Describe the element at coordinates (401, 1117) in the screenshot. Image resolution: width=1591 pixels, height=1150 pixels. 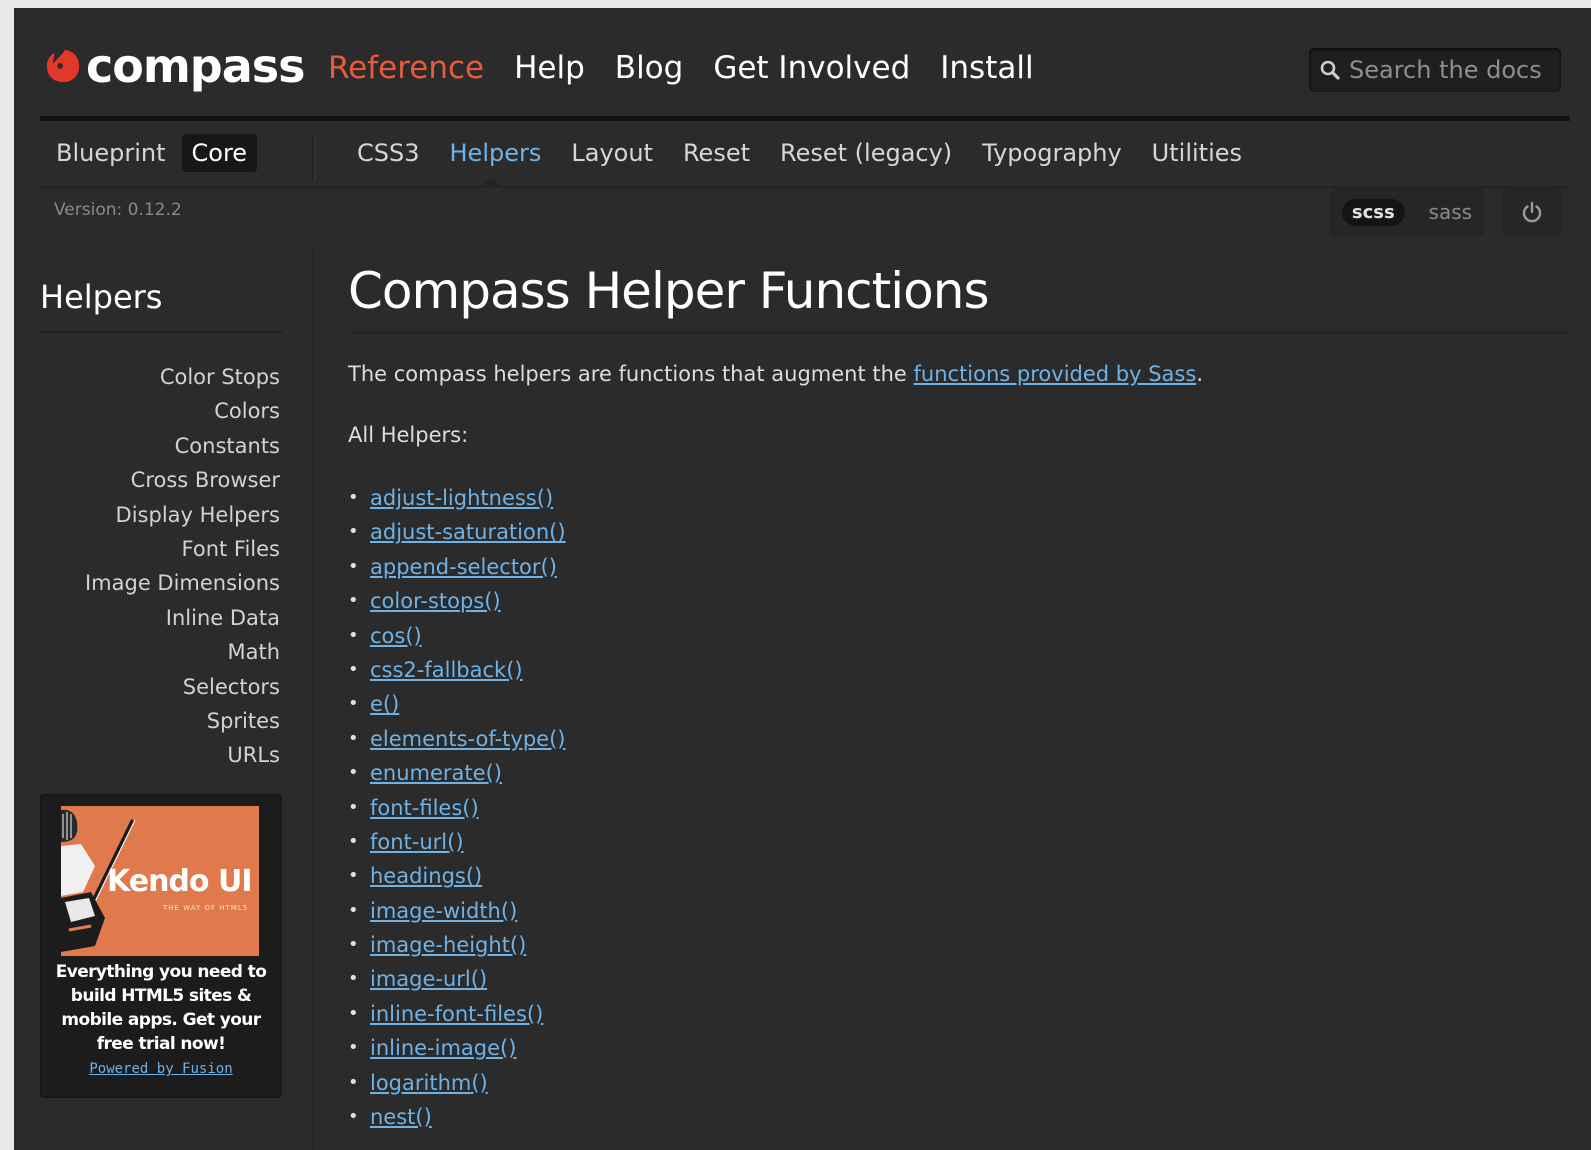
I see `helper-link: nest()` at that location.